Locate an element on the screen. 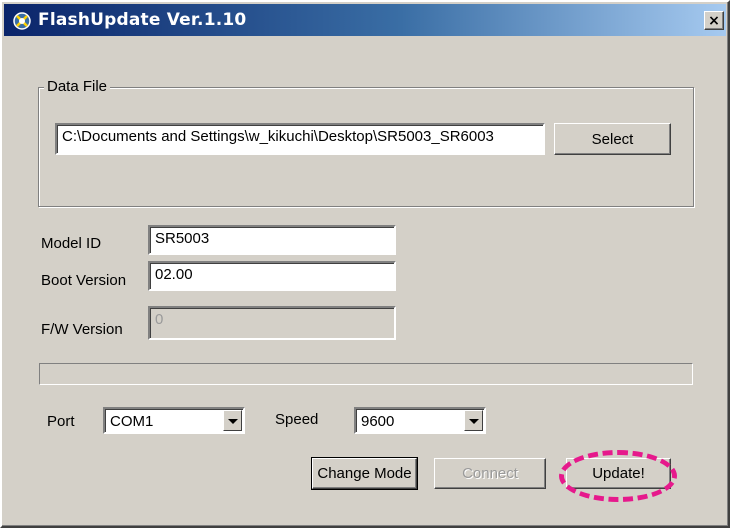  highlight-annotation is located at coordinates (618, 476).